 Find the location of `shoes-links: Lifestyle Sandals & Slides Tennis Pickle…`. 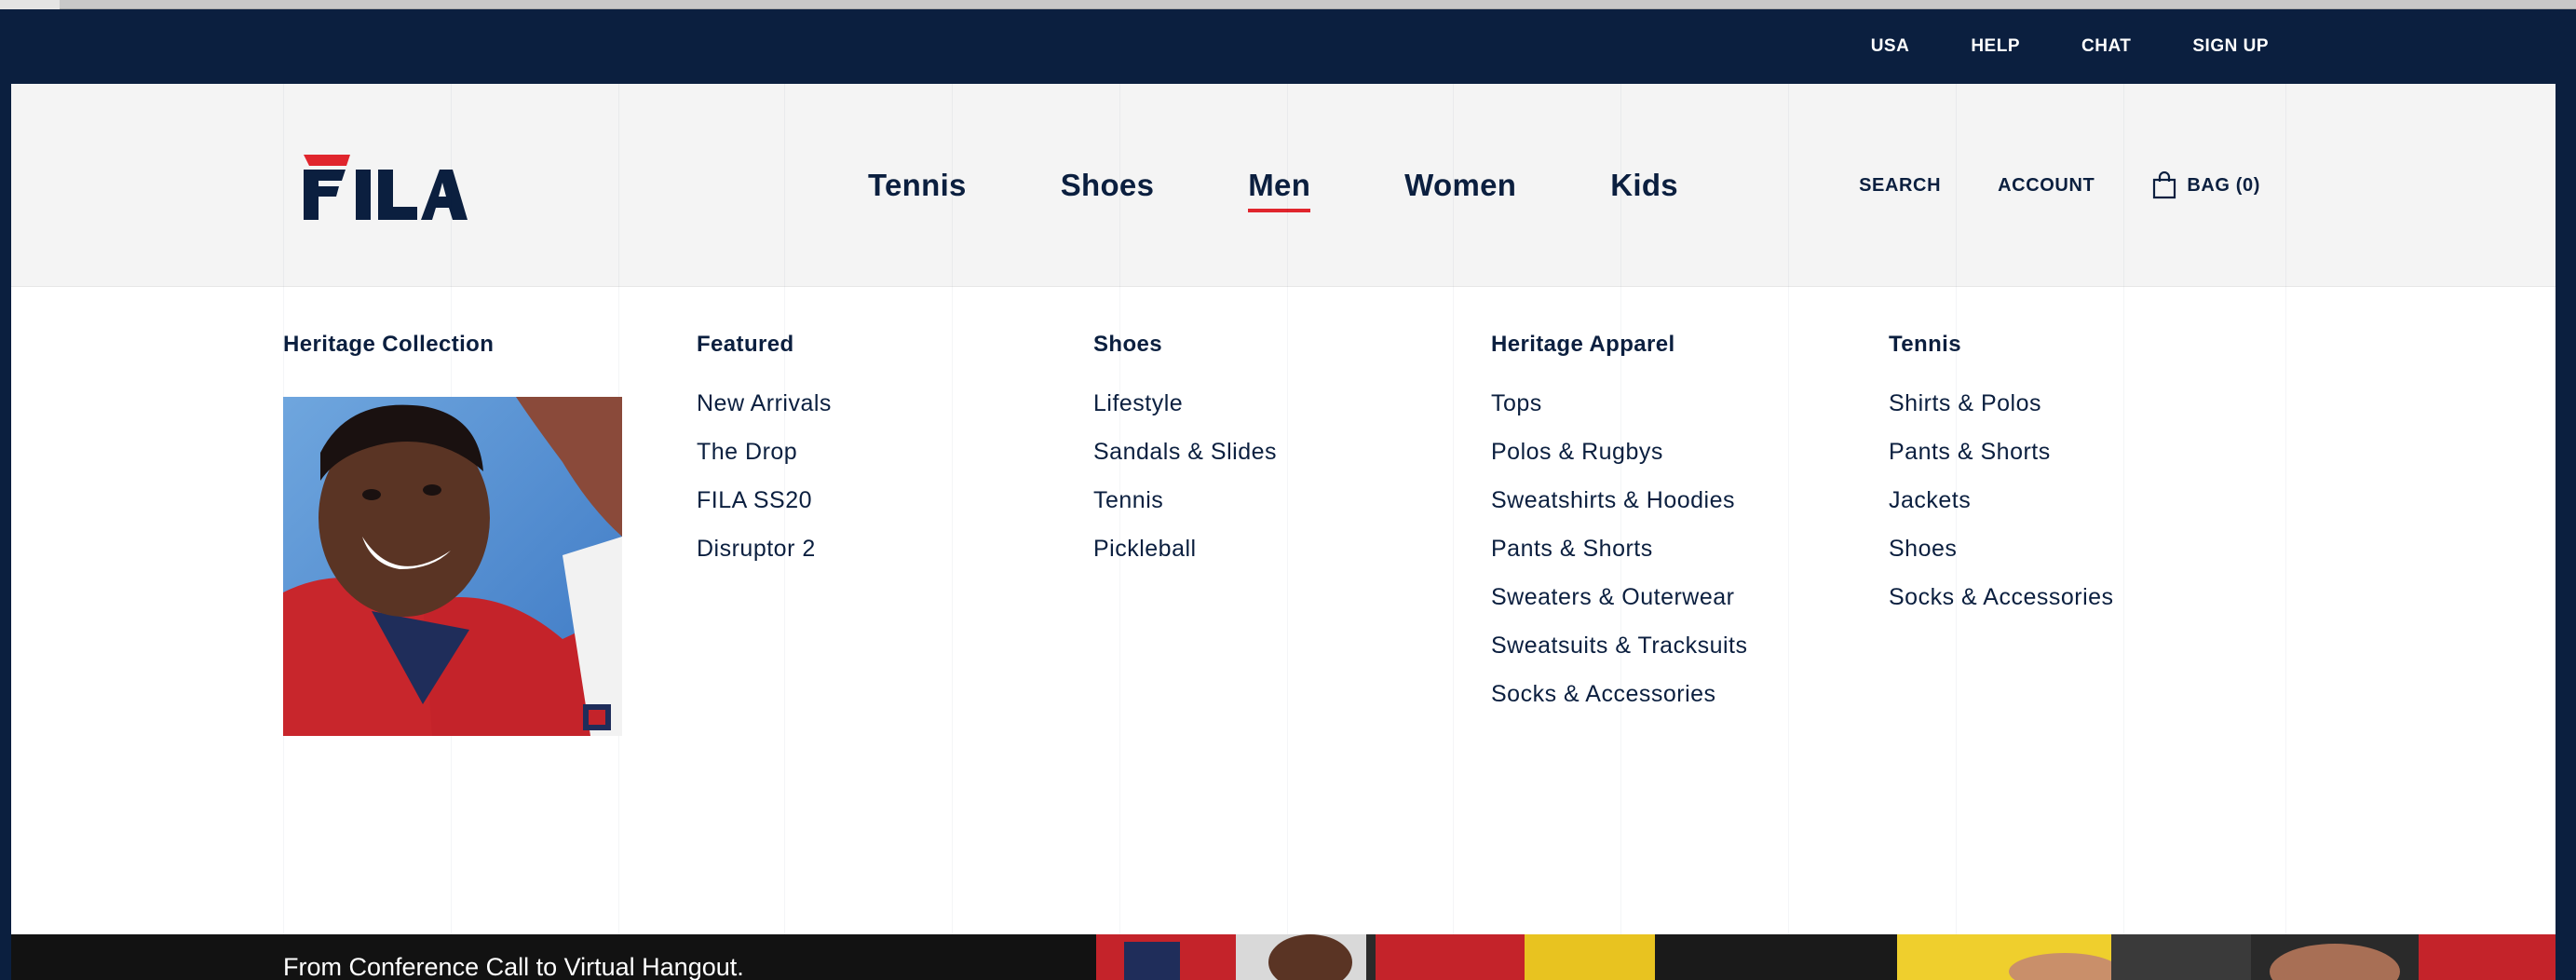

shoes-links: Lifestyle Sandals & Slides Tennis Pickle… is located at coordinates (1185, 488).